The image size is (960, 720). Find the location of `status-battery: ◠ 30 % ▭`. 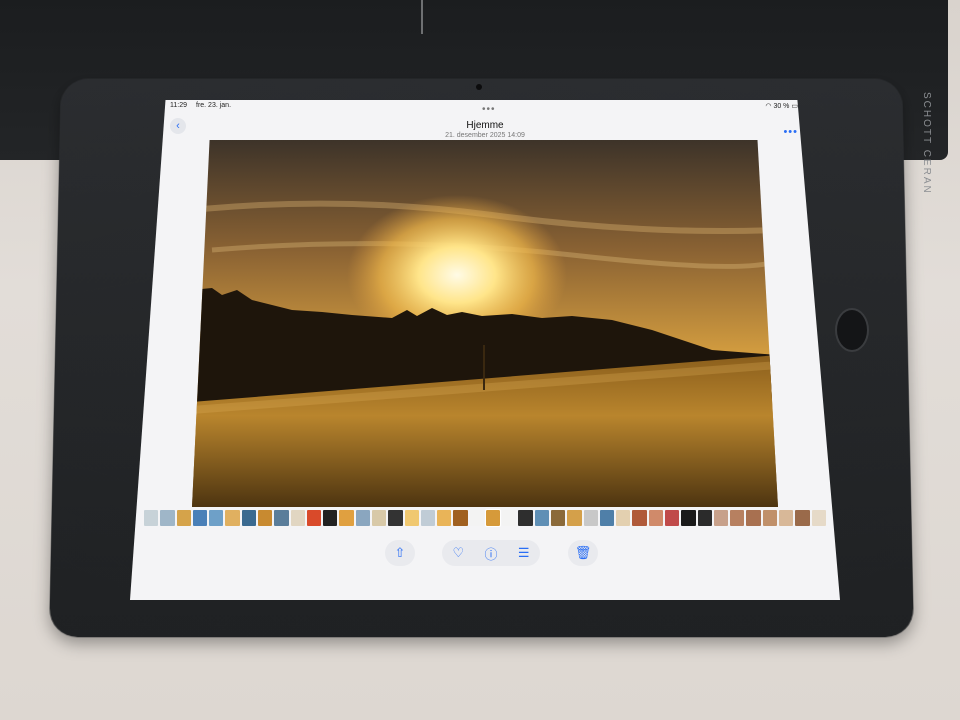

status-battery: ◠ 30 % ▭ is located at coordinates (781, 106).